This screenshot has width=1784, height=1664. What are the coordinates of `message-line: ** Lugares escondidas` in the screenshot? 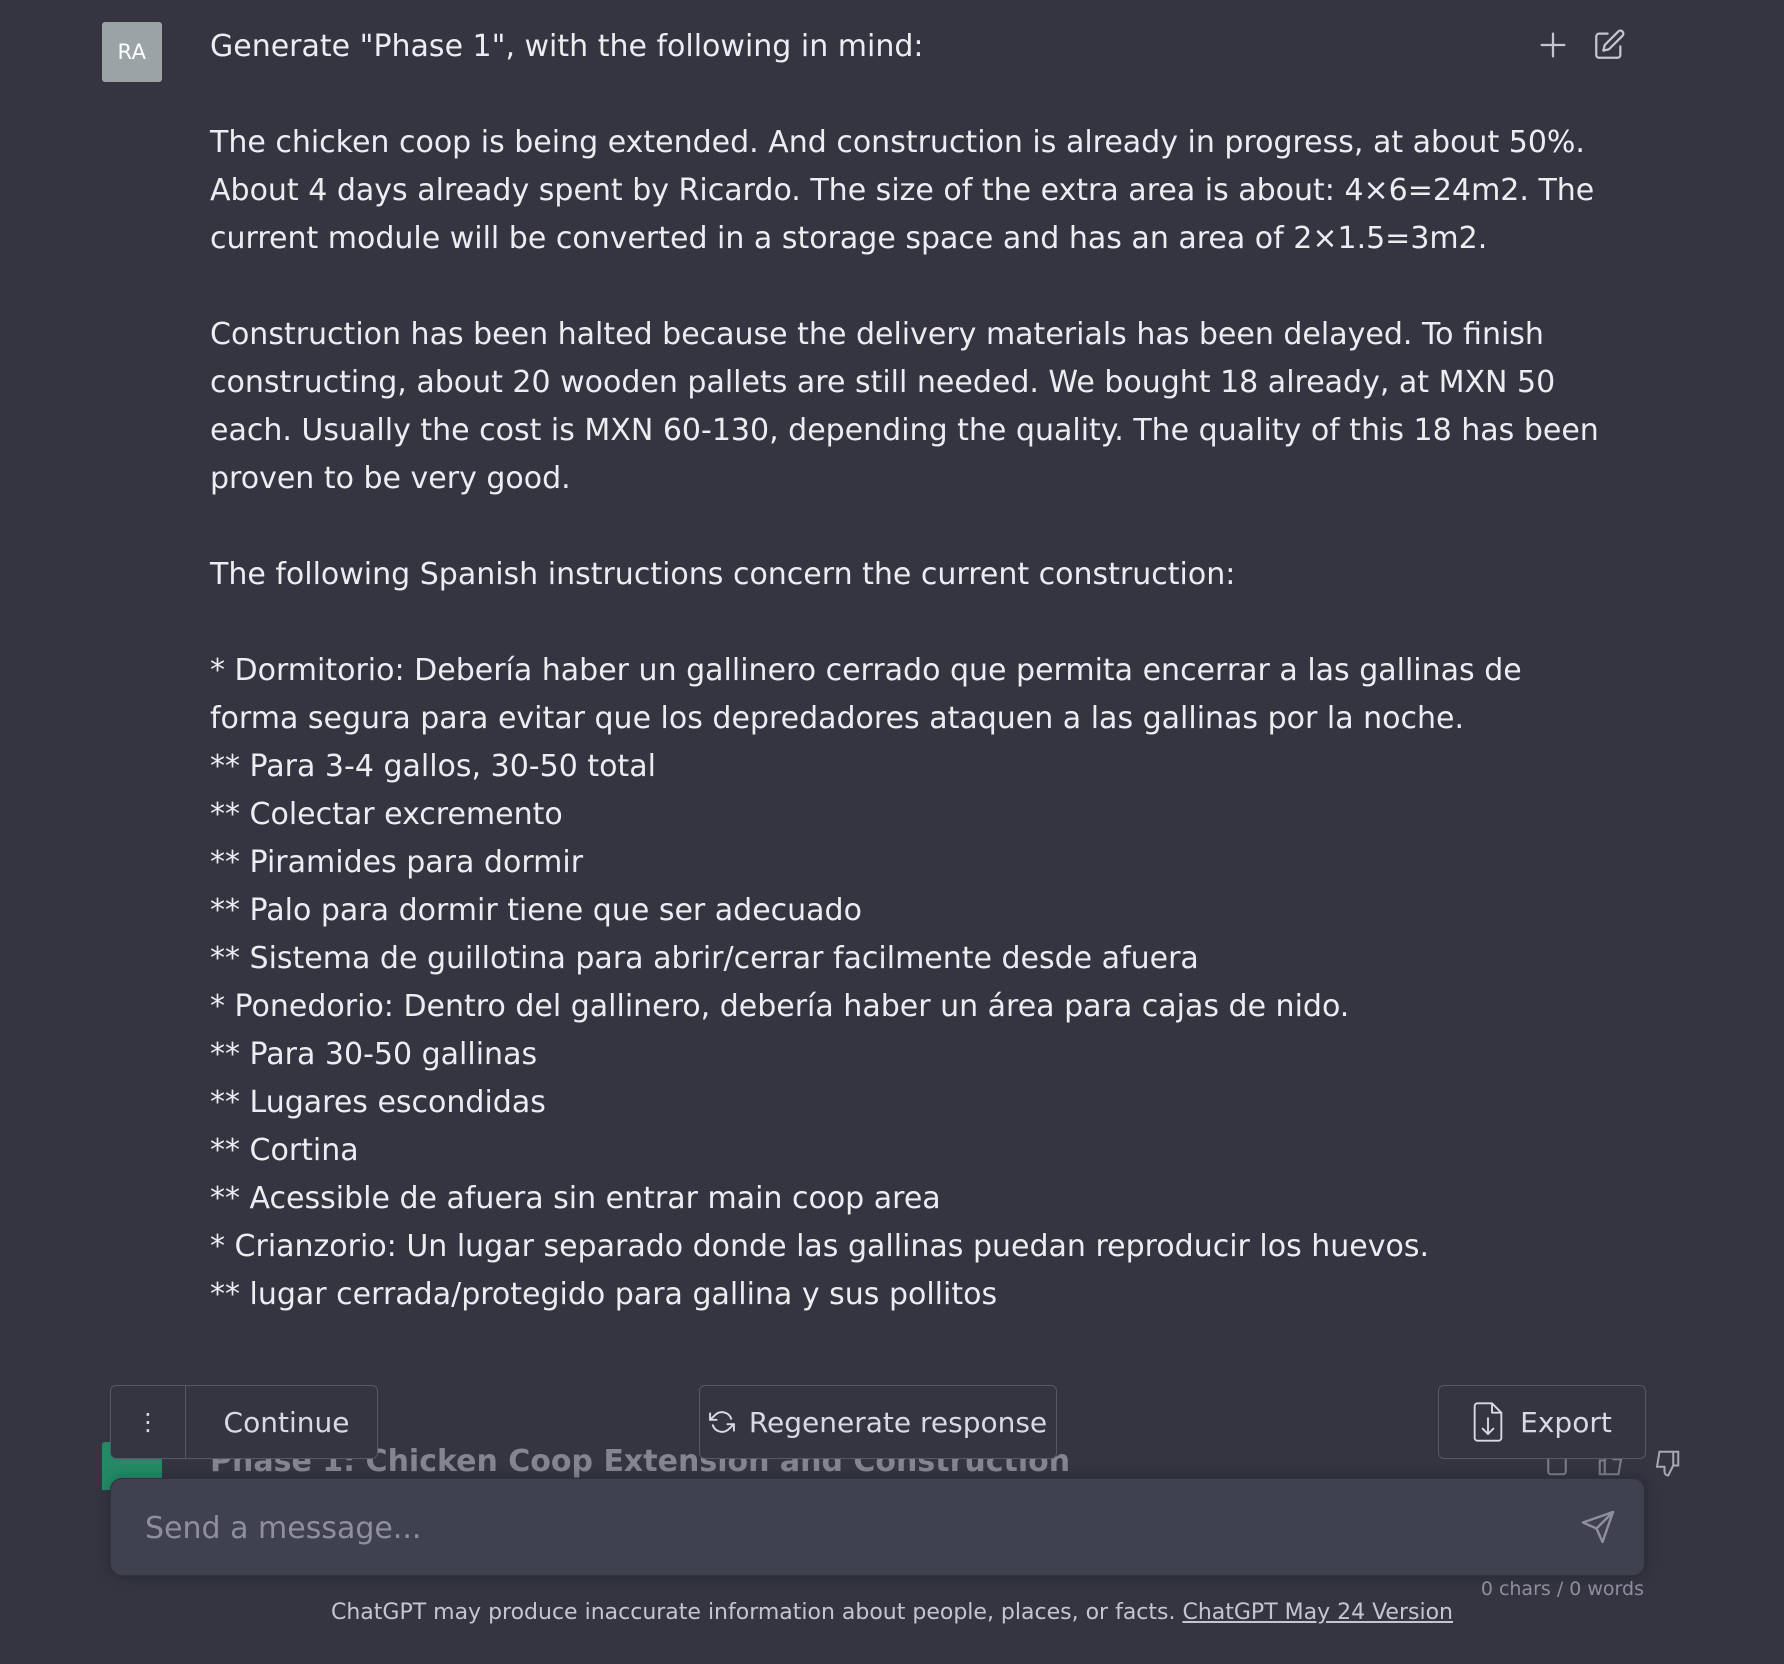 It's located at (378, 1102).